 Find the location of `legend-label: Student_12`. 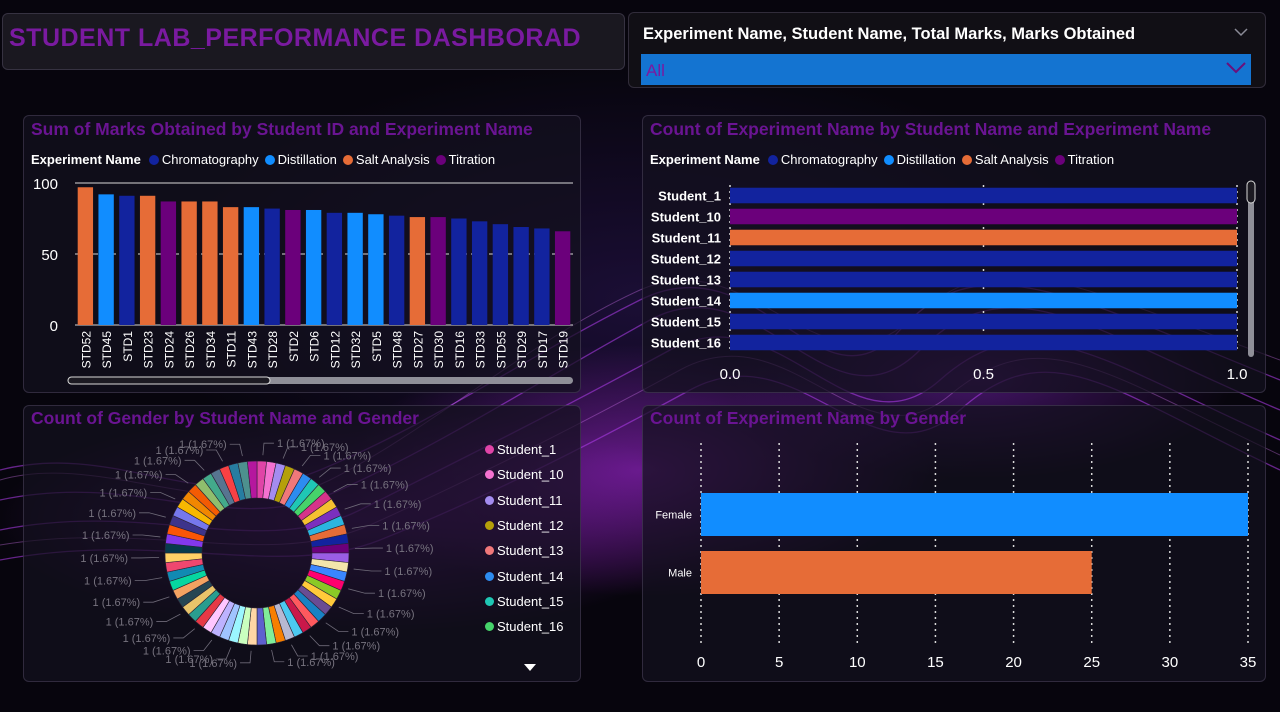

legend-label: Student_12 is located at coordinates (530, 526).